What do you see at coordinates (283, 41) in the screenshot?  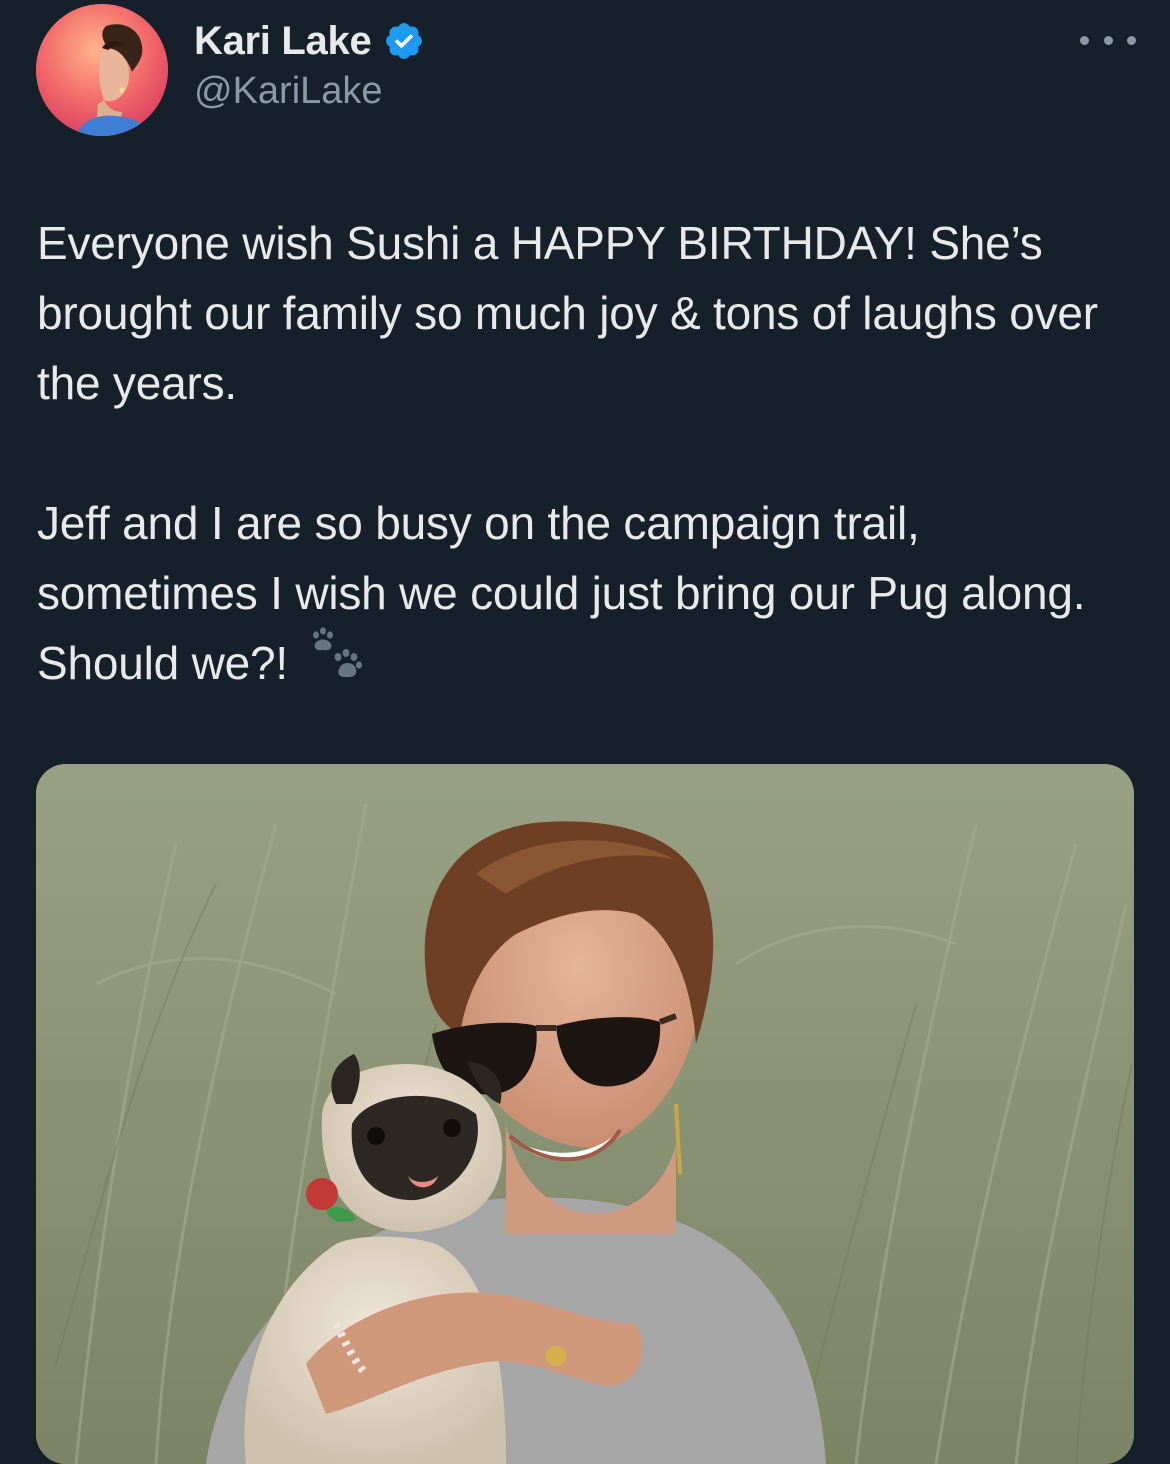 I see `author-display-name: Kari Lake` at bounding box center [283, 41].